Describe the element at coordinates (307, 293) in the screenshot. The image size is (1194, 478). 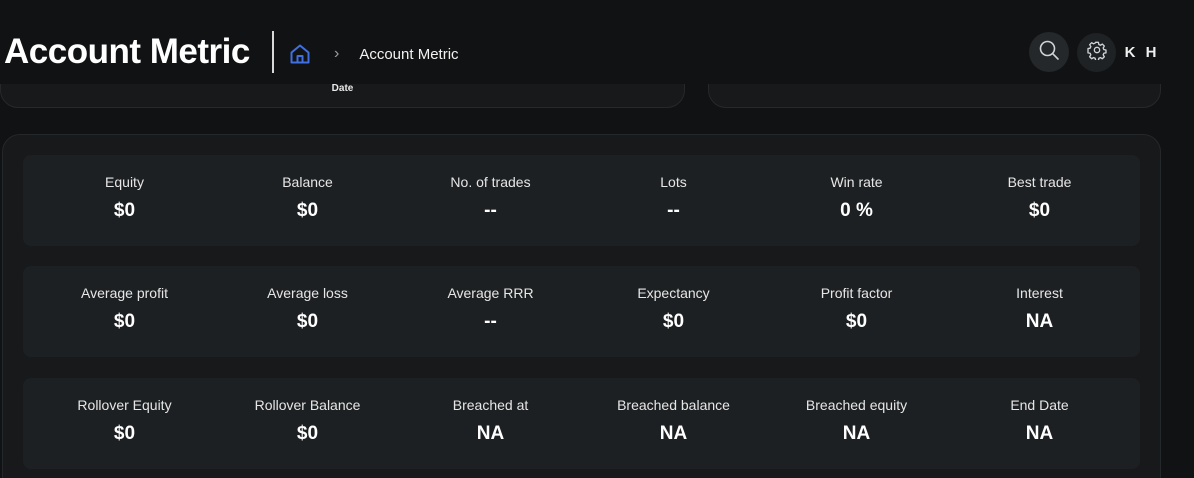
I see `metric-label: Average loss` at that location.